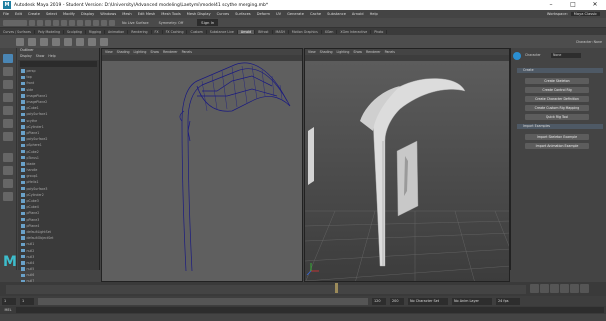 This screenshot has height=321, width=606. What do you see at coordinates (170, 14) in the screenshot?
I see `menu-mesh-tools: Mesh Tools` at bounding box center [170, 14].